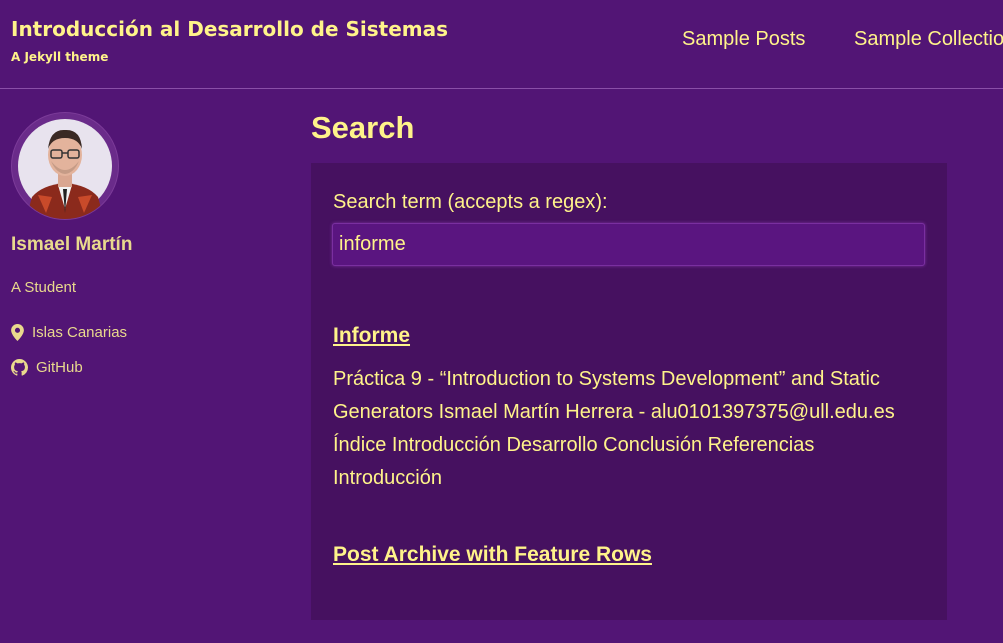 This screenshot has width=1003, height=643. Describe the element at coordinates (59, 367) in the screenshot. I see `author-github-label: GitHub` at that location.